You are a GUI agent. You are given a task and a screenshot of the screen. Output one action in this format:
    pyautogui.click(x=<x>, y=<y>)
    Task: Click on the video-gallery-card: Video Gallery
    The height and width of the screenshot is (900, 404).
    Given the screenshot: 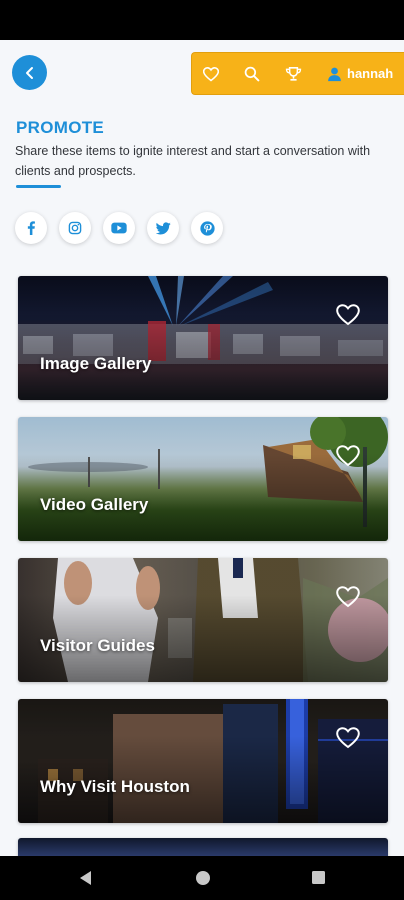 What is the action you would take?
    pyautogui.click(x=203, y=479)
    